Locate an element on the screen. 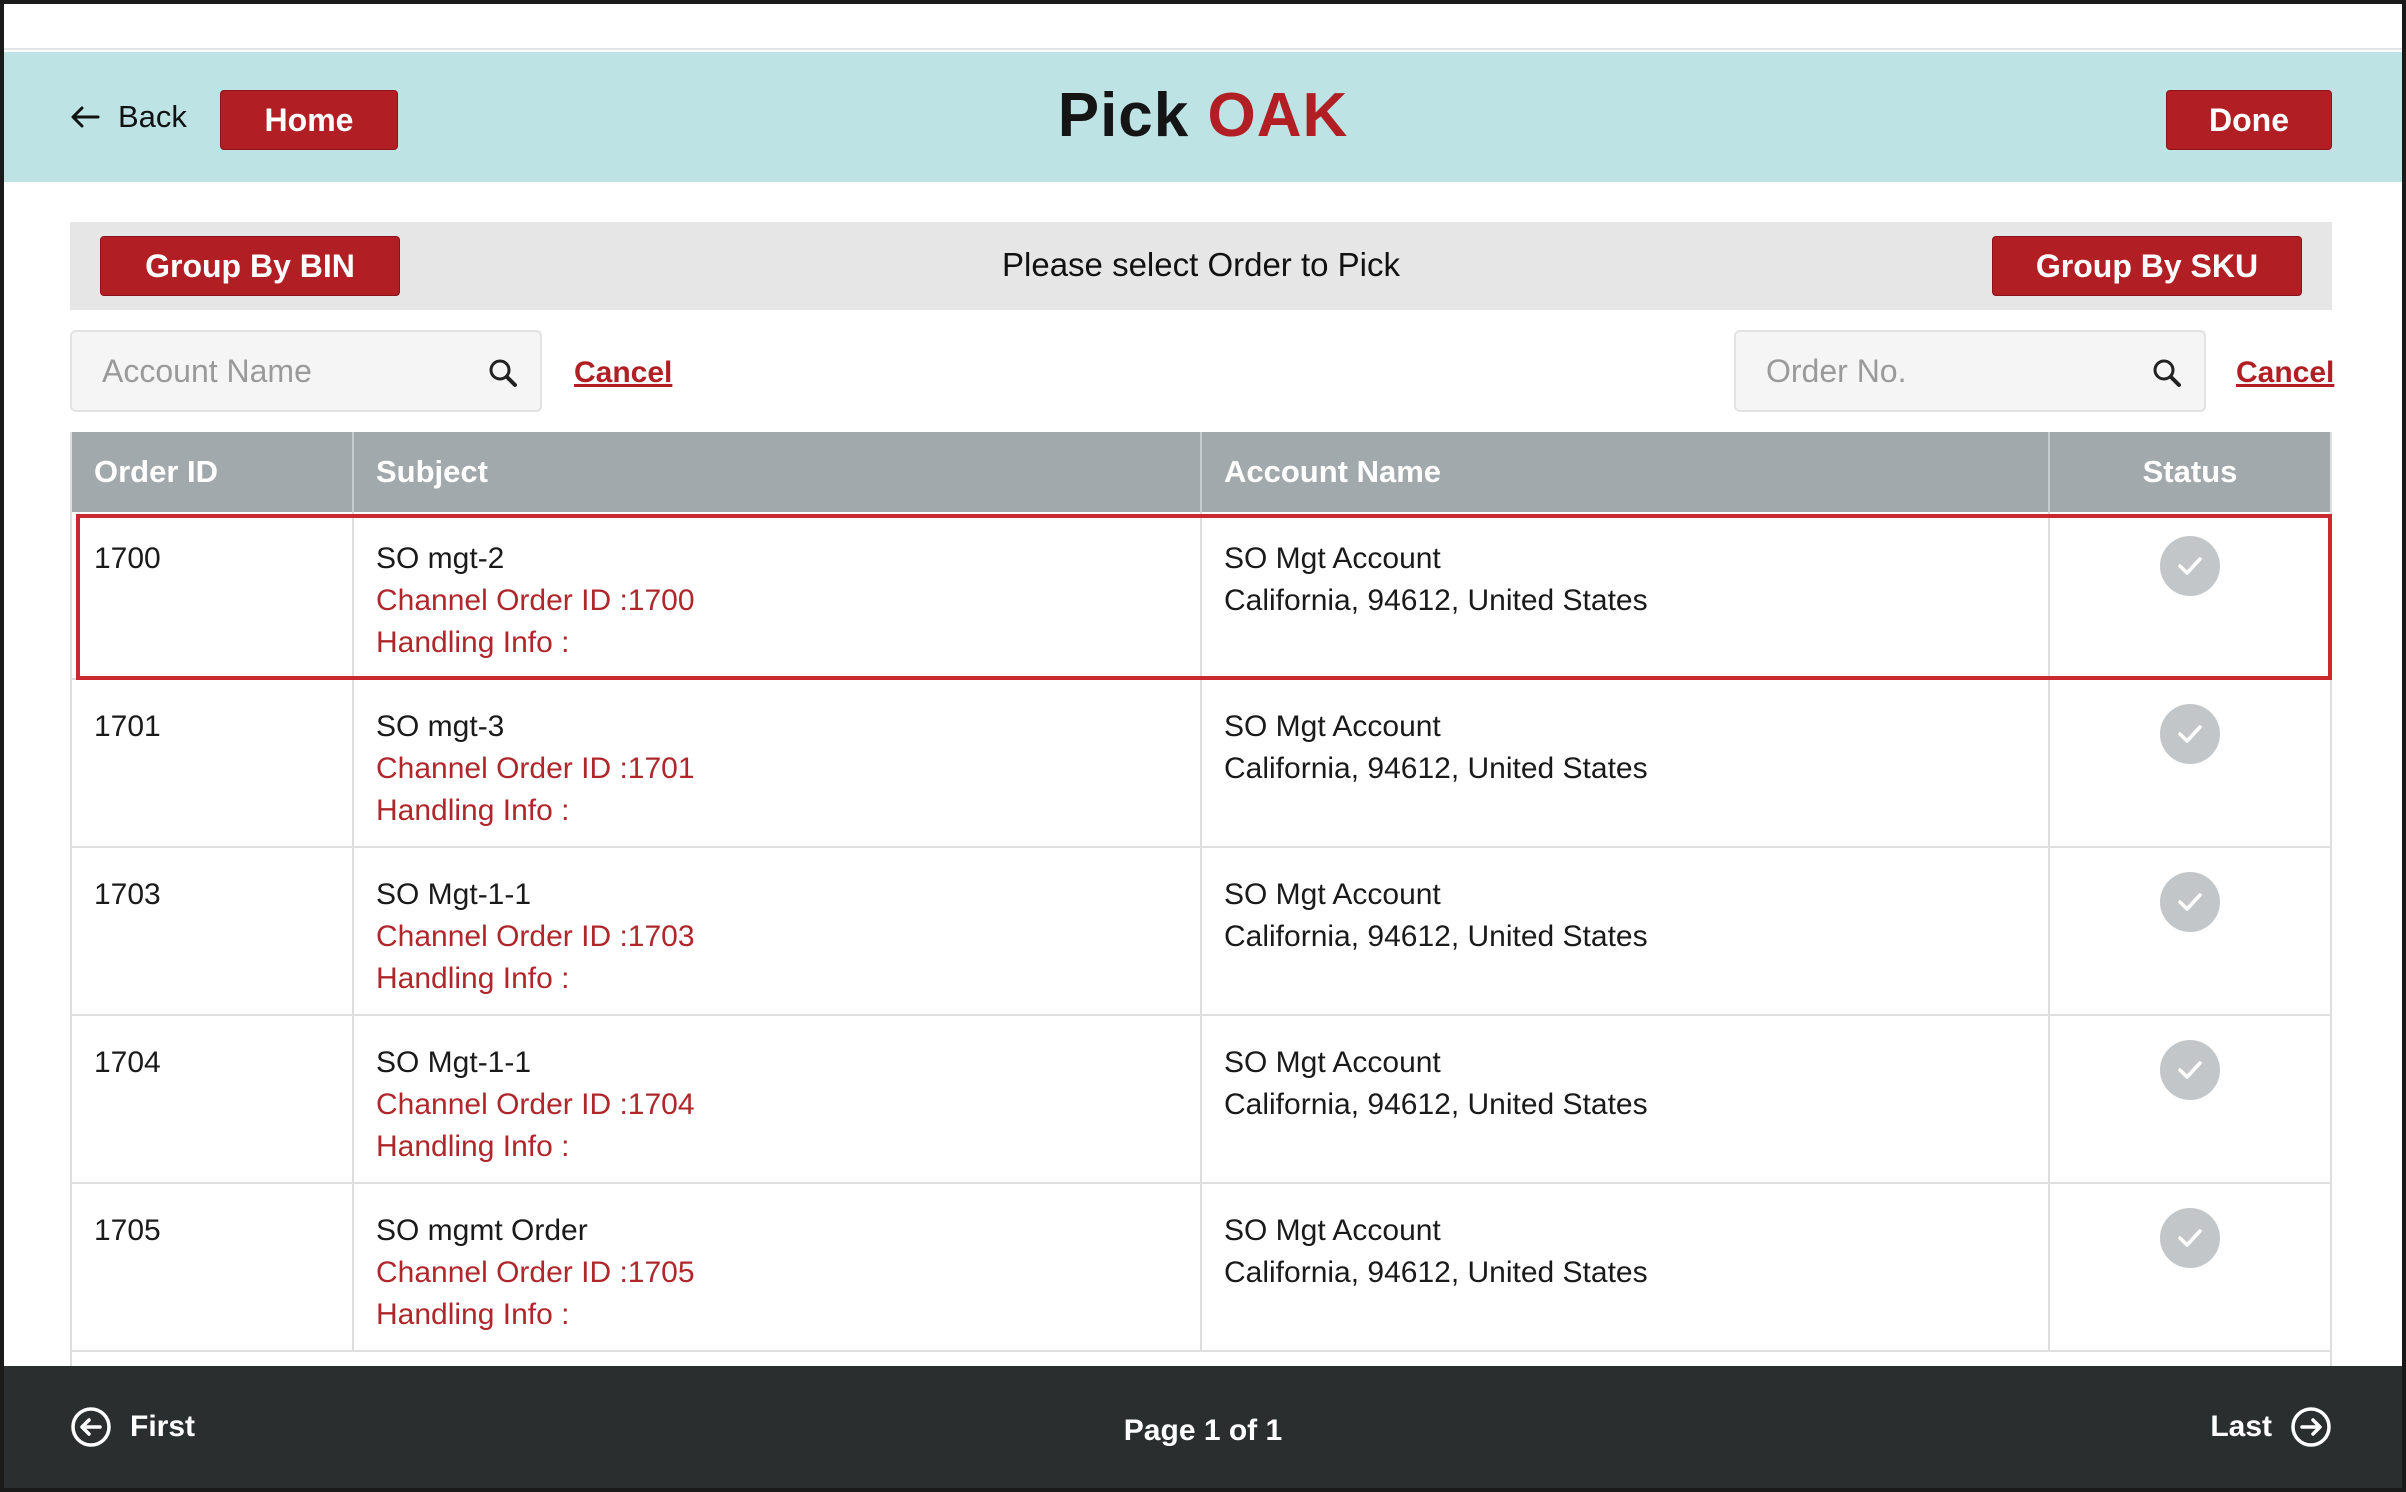  arrow-circle-right-icon is located at coordinates (2311, 1427).